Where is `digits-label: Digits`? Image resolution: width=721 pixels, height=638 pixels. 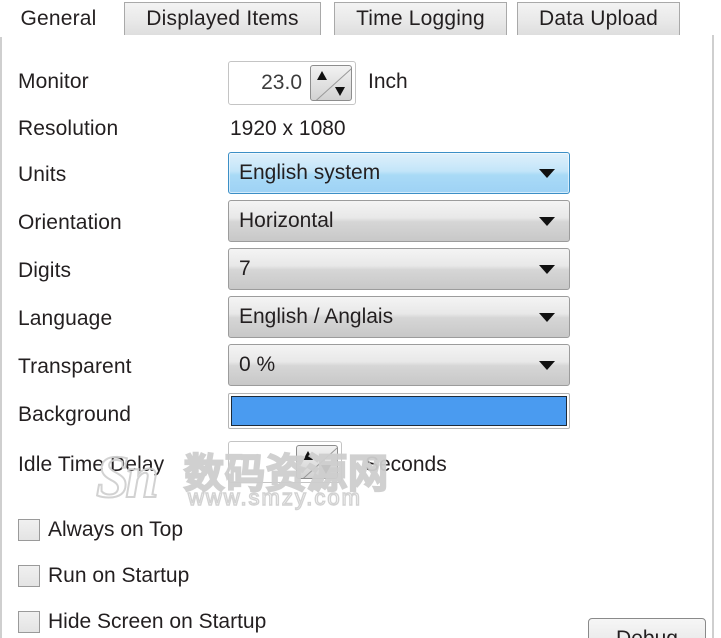 digits-label: Digits is located at coordinates (45, 270).